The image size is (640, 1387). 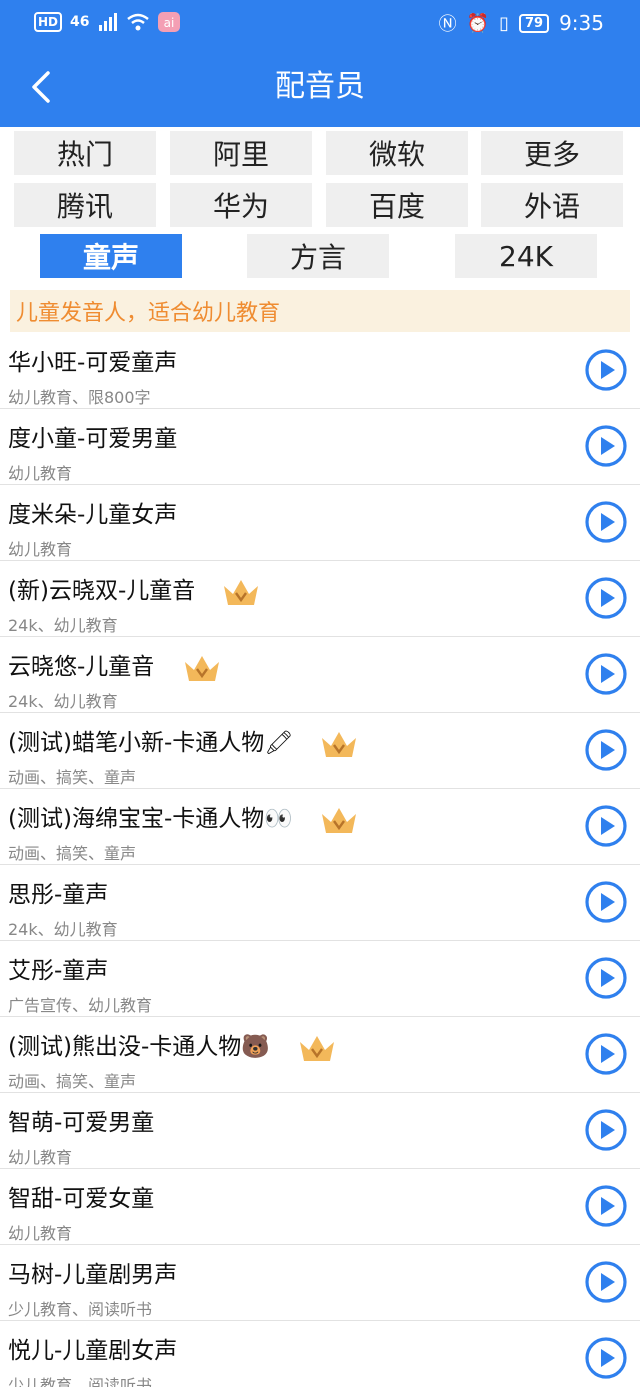 What do you see at coordinates (318, 256) in the screenshot?
I see `tab-方言: 方言` at bounding box center [318, 256].